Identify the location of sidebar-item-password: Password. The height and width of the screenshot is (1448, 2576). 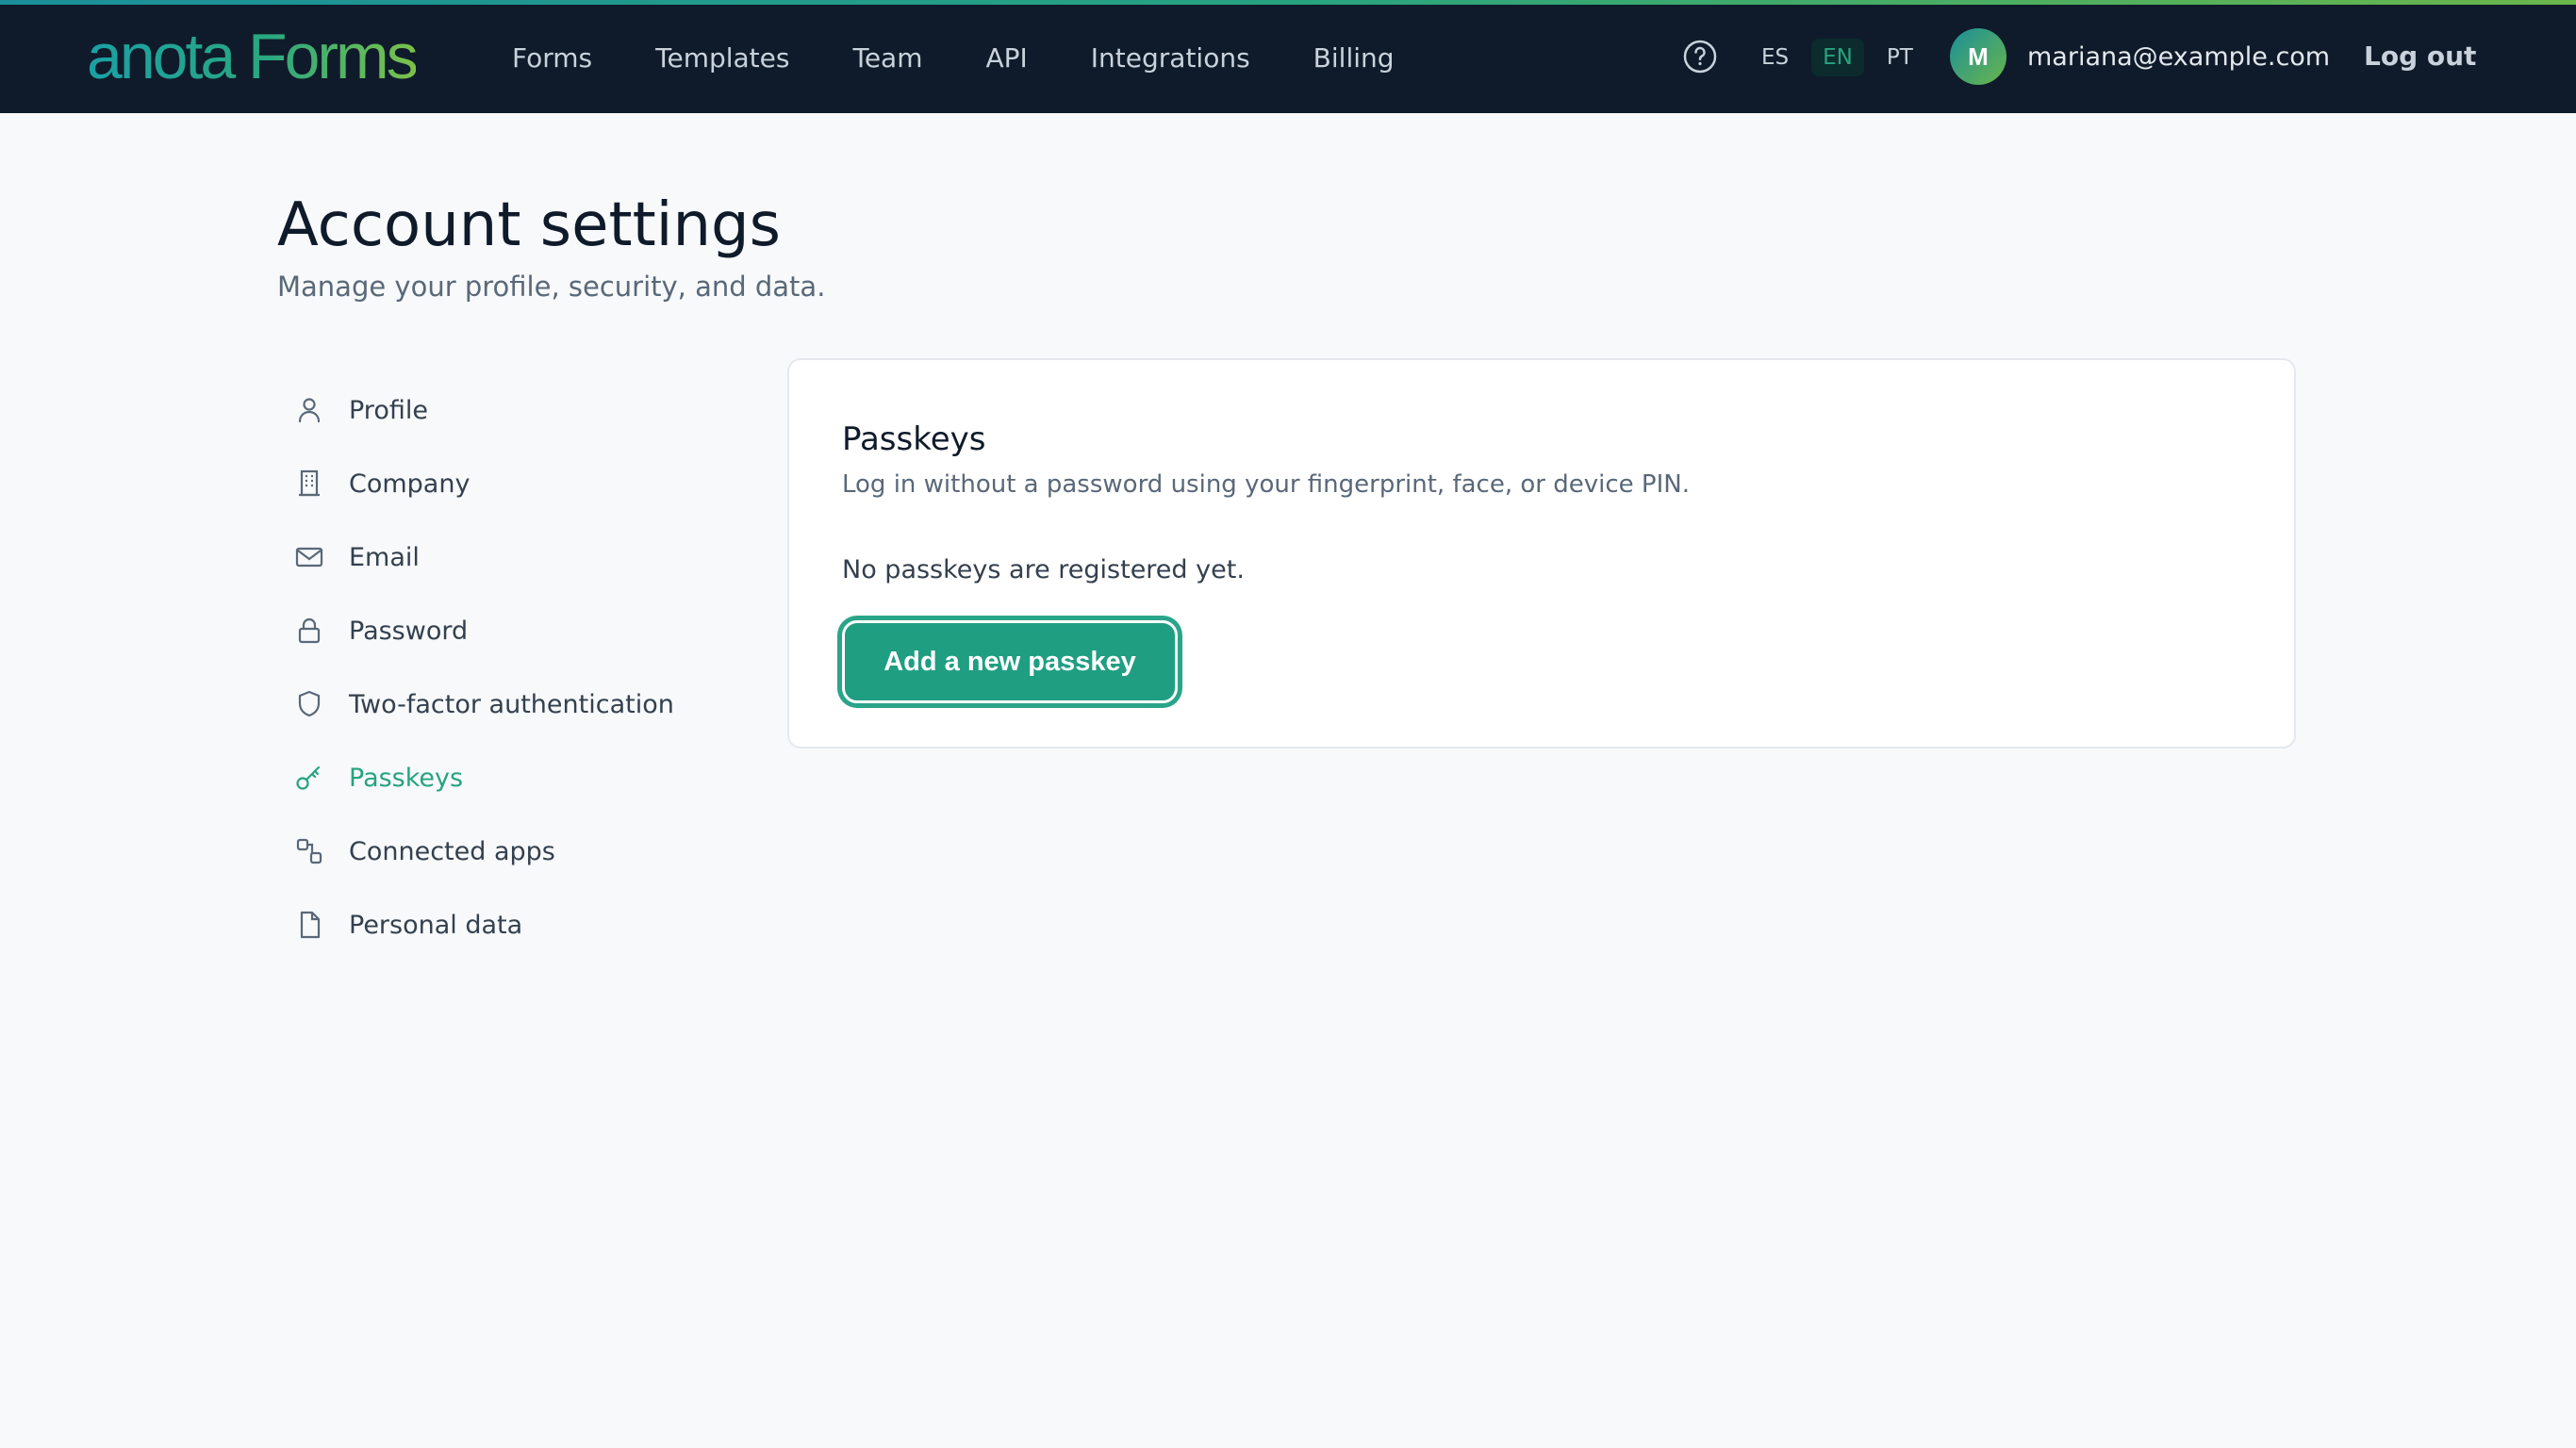
(483, 630).